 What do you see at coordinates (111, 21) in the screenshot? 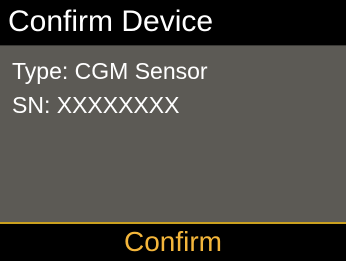
I see `screen-title: Confirm Device` at bounding box center [111, 21].